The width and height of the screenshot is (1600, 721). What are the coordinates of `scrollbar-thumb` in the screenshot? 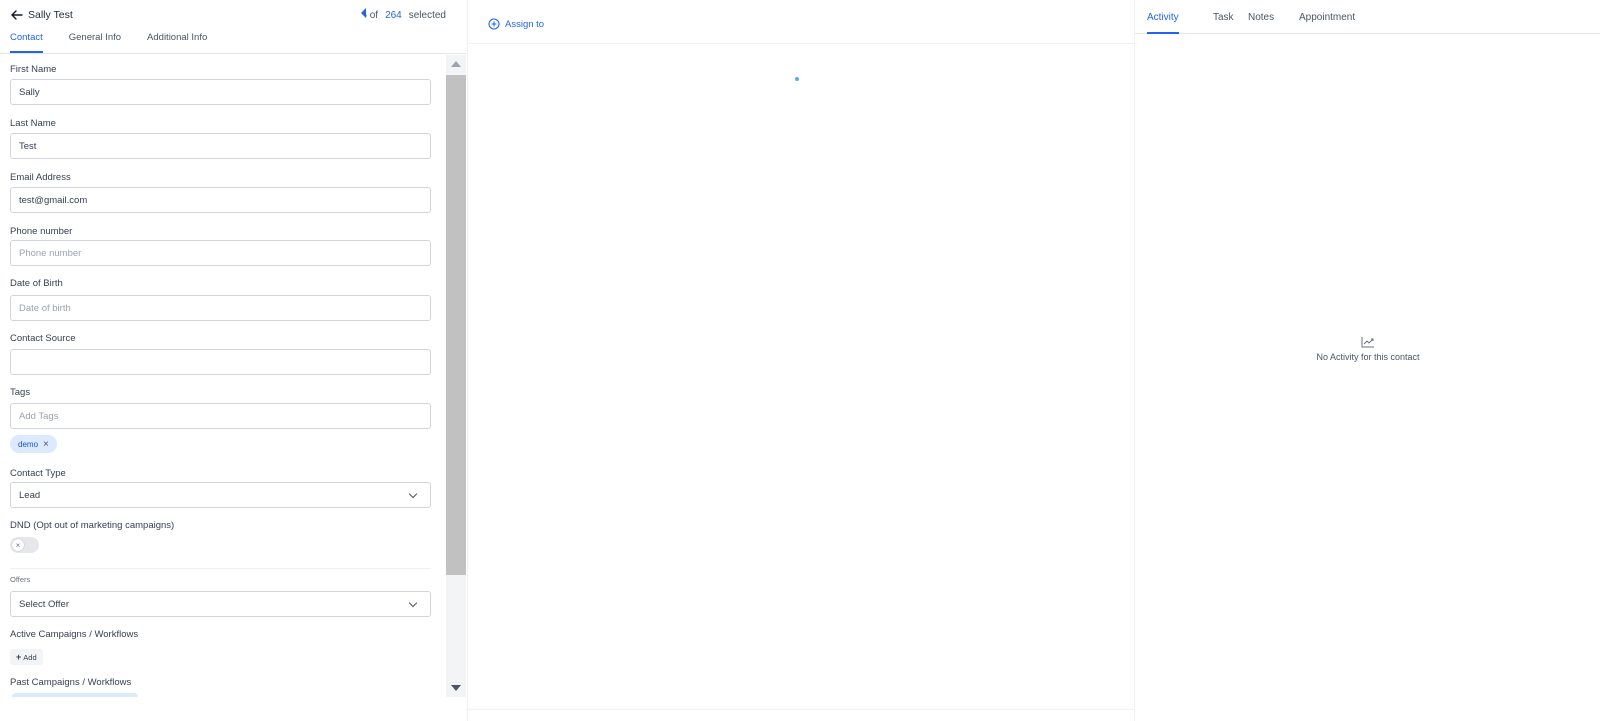 It's located at (456, 325).